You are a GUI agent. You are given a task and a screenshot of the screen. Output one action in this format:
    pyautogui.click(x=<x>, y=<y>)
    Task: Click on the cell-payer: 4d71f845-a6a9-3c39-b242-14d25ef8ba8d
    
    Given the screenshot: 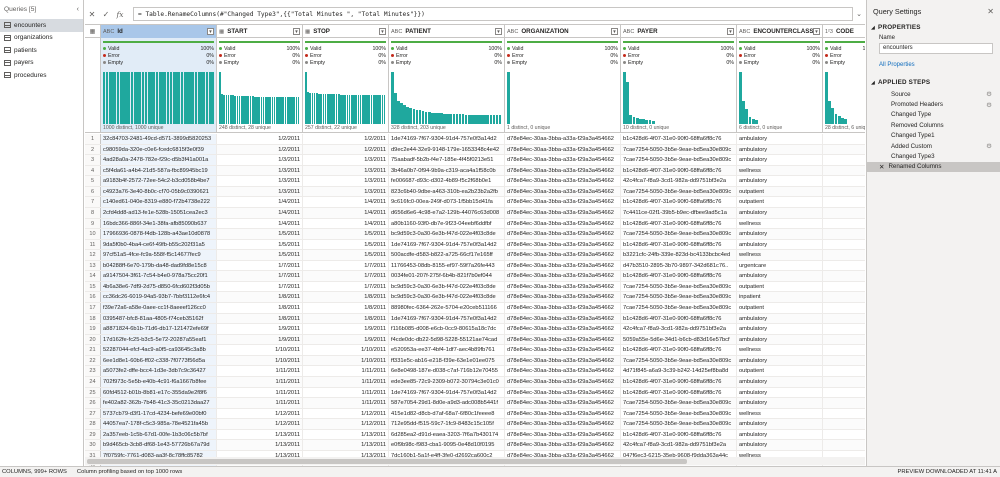 What is the action you would take?
    pyautogui.click(x=679, y=371)
    